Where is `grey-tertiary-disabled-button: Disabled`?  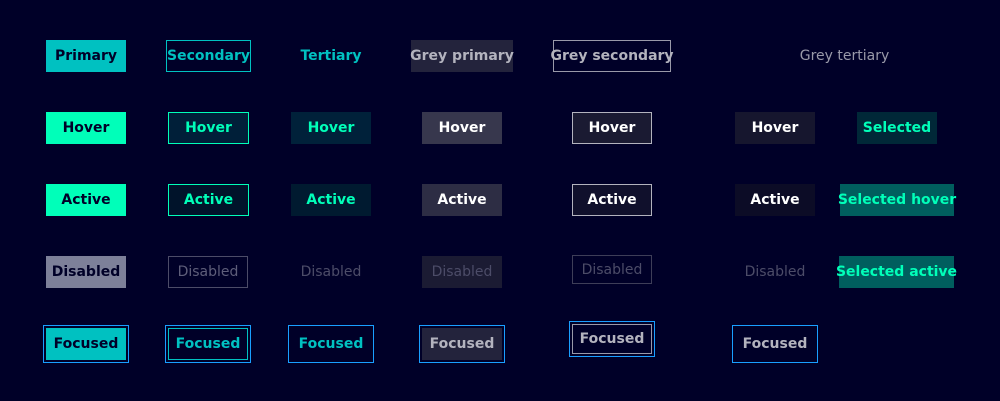 grey-tertiary-disabled-button: Disabled is located at coordinates (775, 272).